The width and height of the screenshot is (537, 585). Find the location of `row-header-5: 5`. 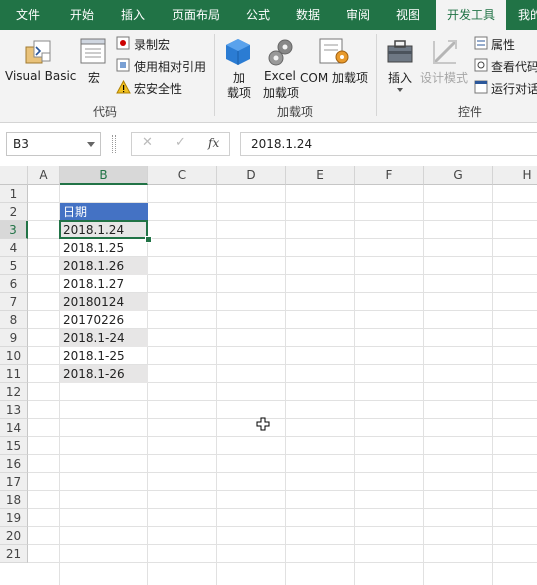

row-header-5: 5 is located at coordinates (14, 266).